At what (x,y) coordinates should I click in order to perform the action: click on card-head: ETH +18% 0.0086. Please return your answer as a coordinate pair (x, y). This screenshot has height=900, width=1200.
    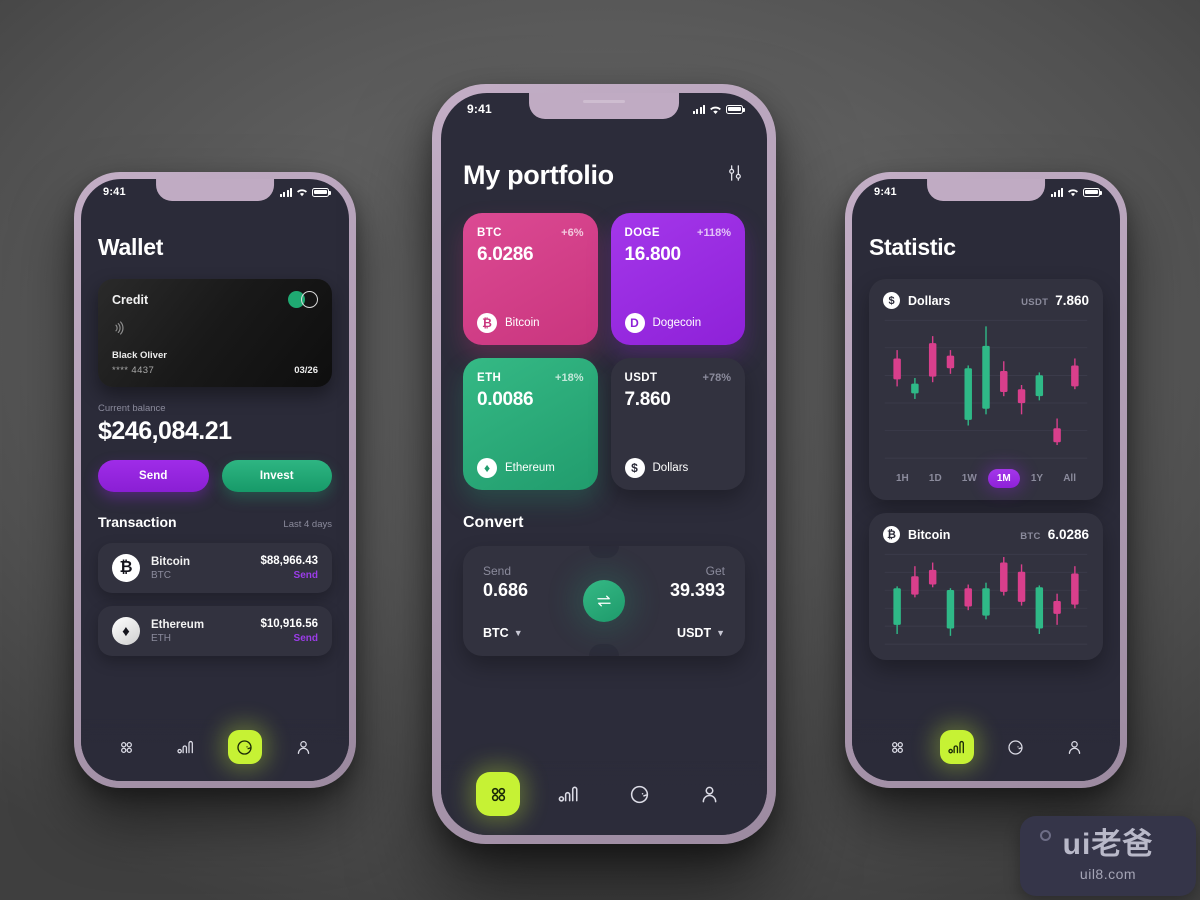
    Looking at the image, I should click on (530, 391).